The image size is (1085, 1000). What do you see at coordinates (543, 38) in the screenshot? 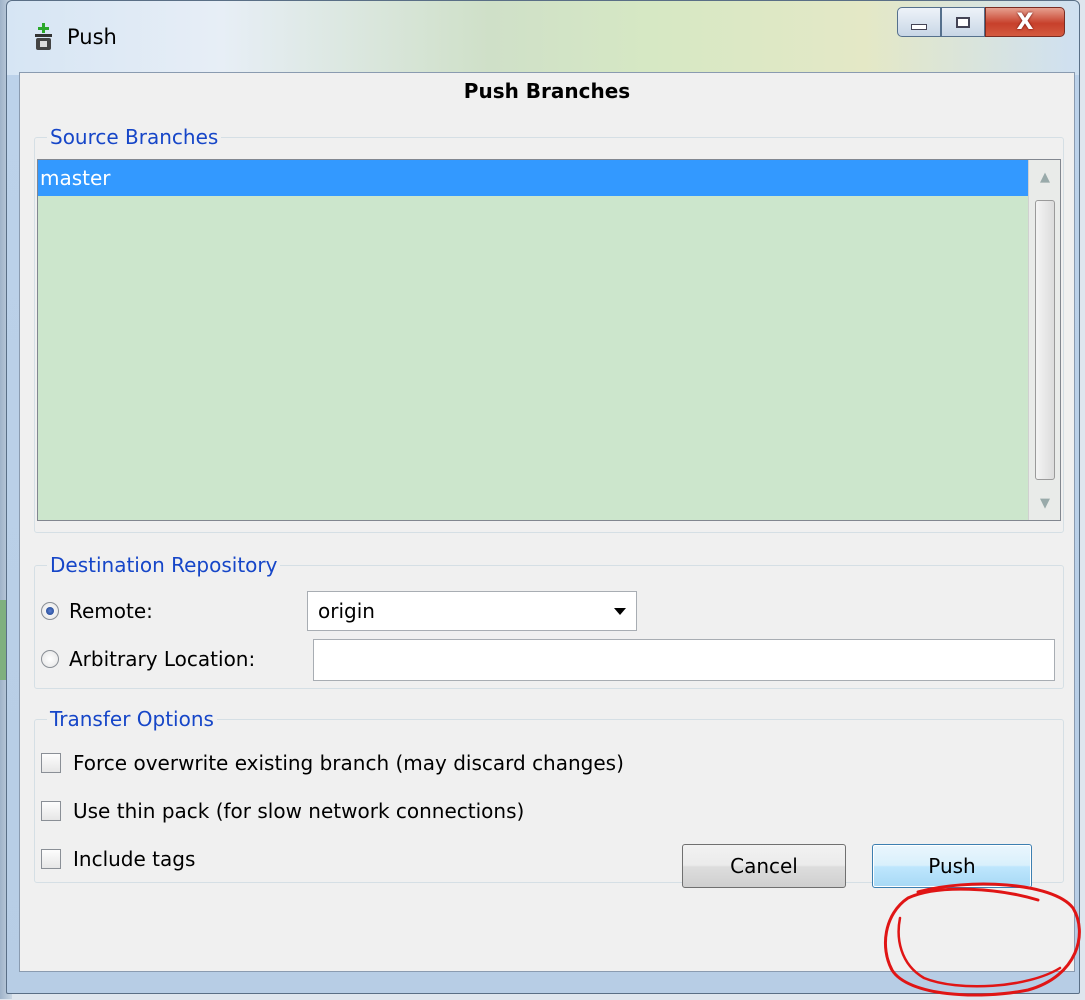
I see `title-bar: Push X` at bounding box center [543, 38].